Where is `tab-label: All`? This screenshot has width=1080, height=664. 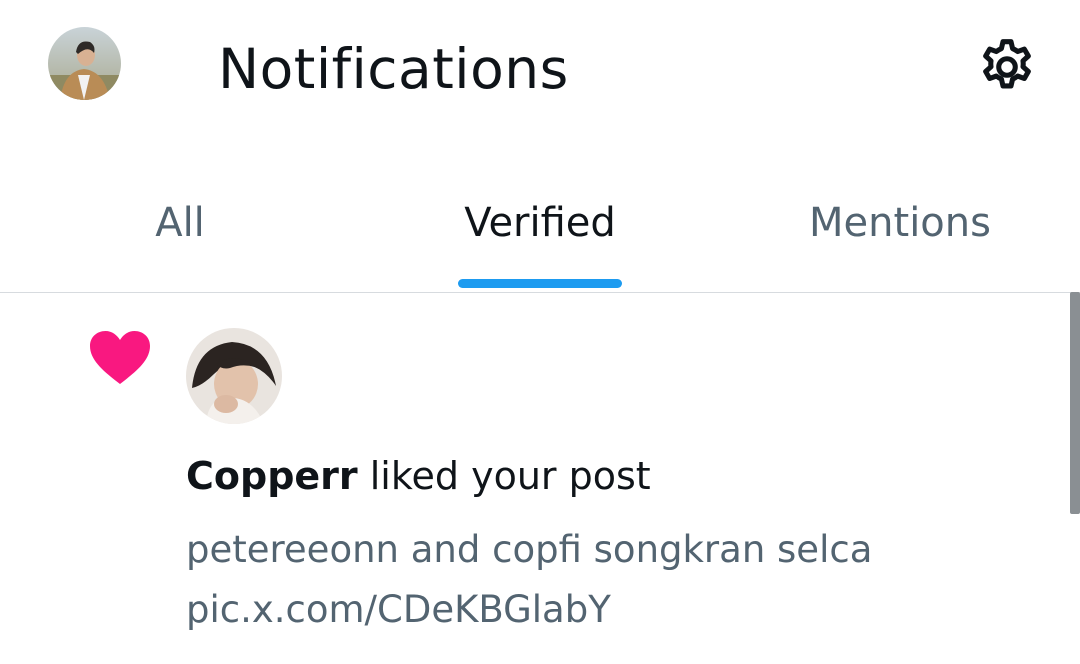 tab-label: All is located at coordinates (180, 223).